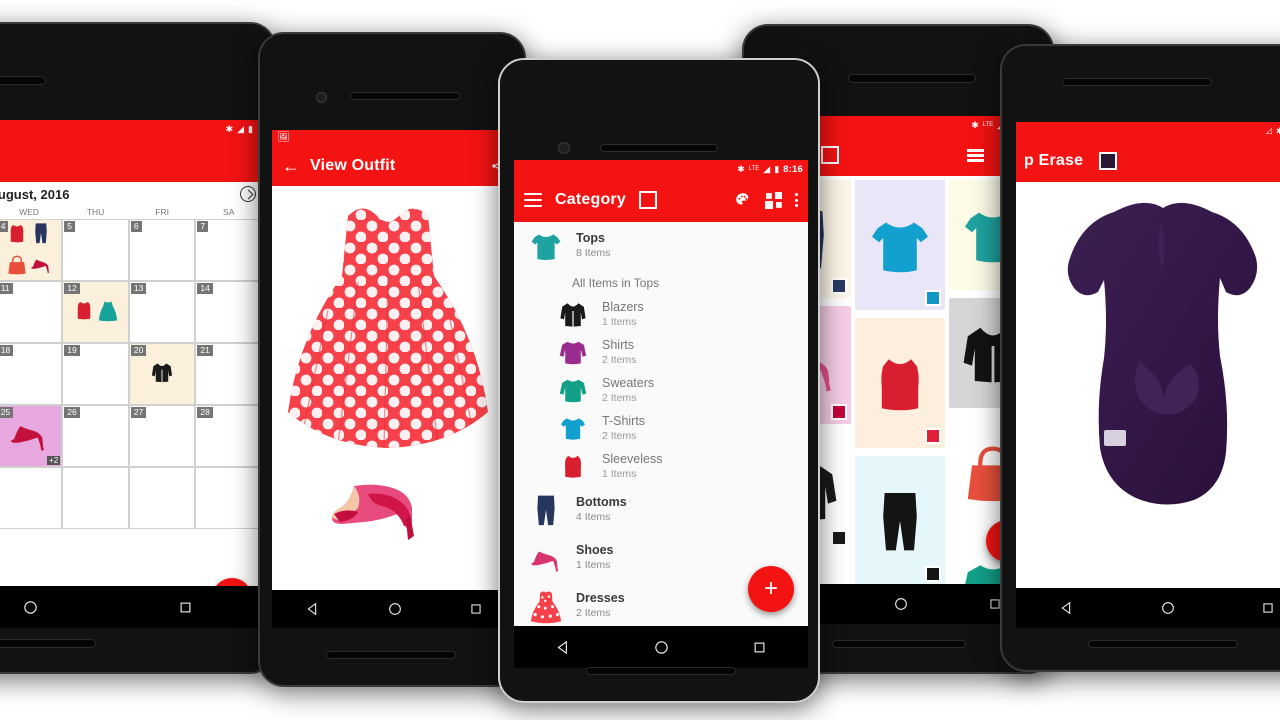 The height and width of the screenshot is (720, 1280). Describe the element at coordinates (248, 194) in the screenshot. I see `next-month-button` at that location.